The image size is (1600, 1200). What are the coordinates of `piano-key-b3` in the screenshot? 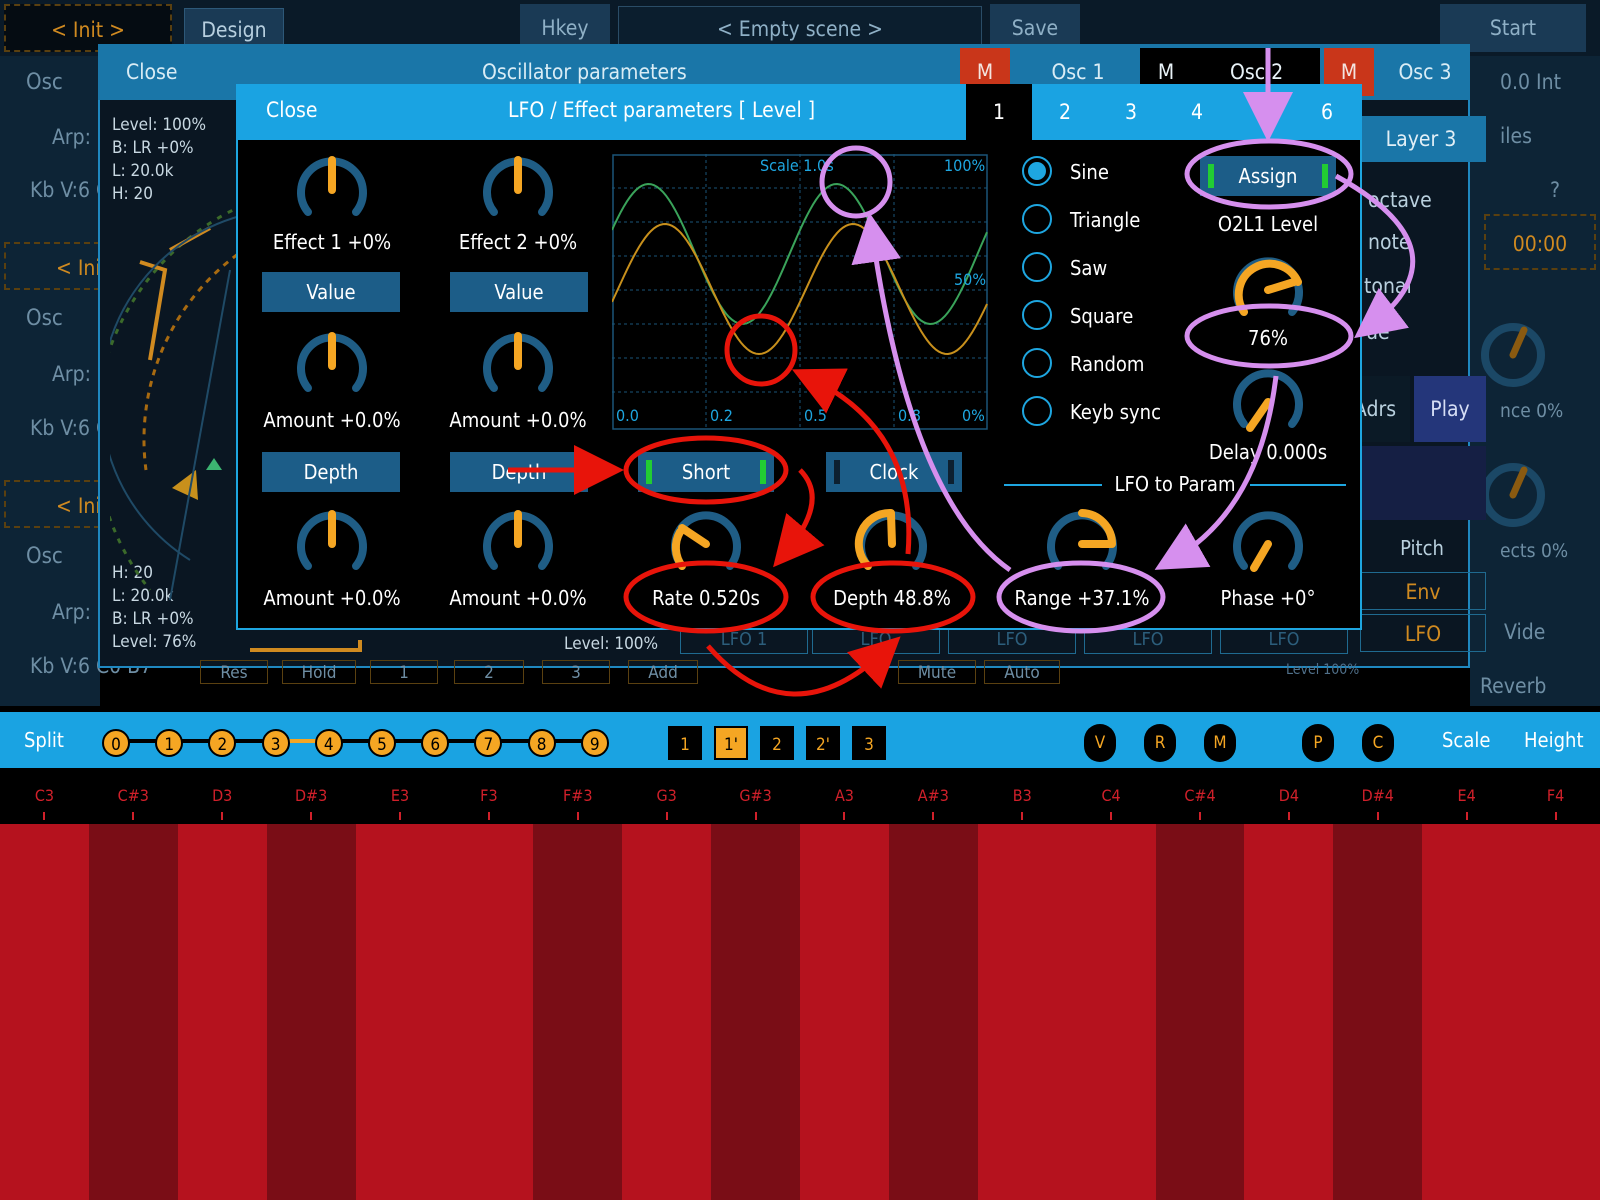 It's located at (1022, 1012).